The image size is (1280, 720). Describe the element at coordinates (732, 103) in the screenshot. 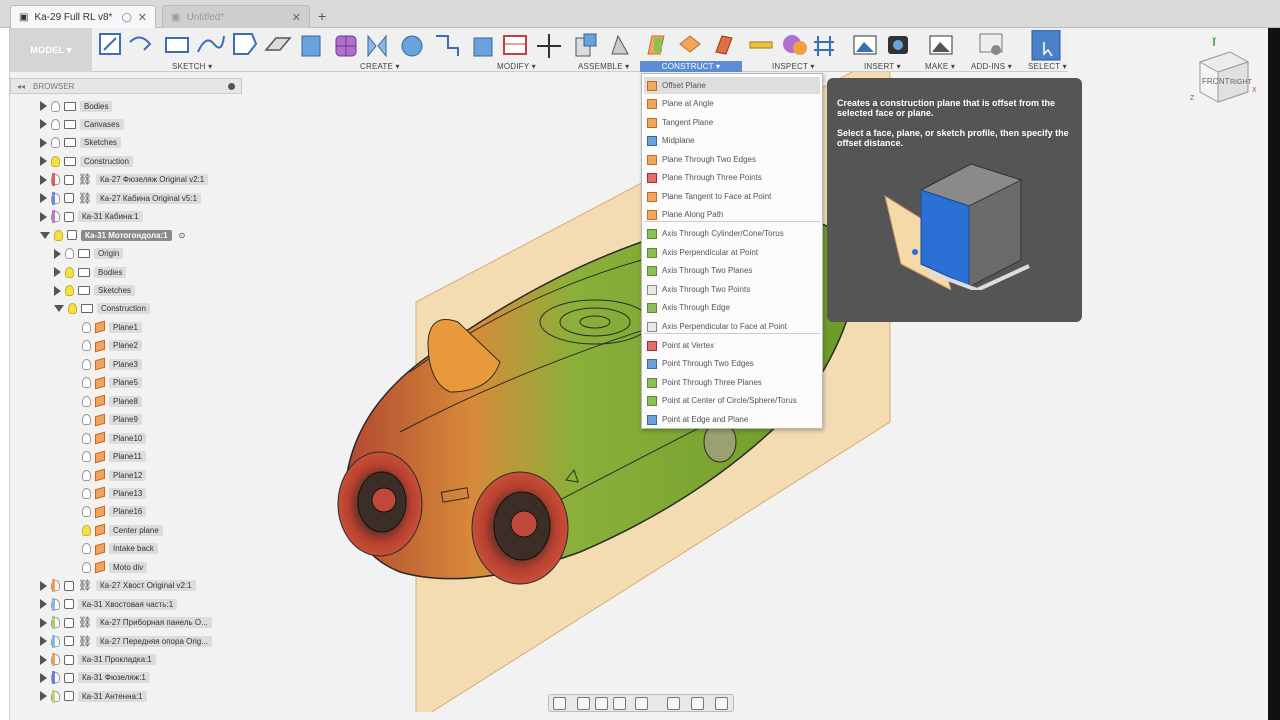

I see `construct-menu-item: Plane at Angle` at that location.